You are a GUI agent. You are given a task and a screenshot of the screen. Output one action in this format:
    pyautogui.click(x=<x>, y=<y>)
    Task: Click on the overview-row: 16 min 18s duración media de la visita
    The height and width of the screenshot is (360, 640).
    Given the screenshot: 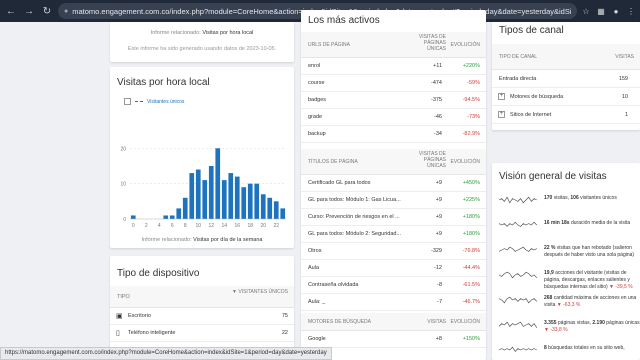 What is the action you would take?
    pyautogui.click(x=569, y=229)
    